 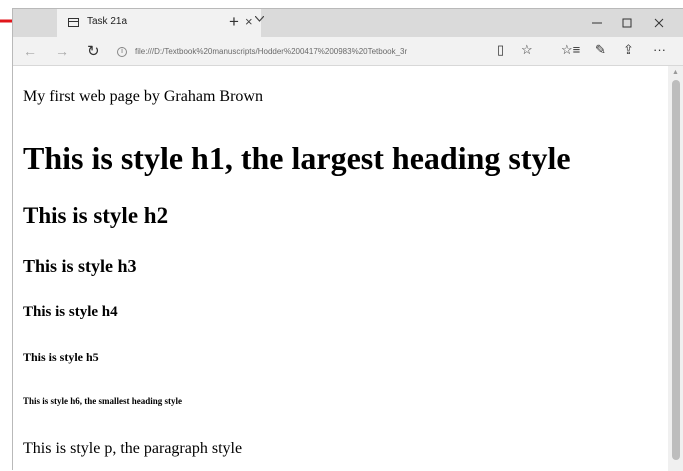 I want to click on info-icon: i, so click(x=122, y=51).